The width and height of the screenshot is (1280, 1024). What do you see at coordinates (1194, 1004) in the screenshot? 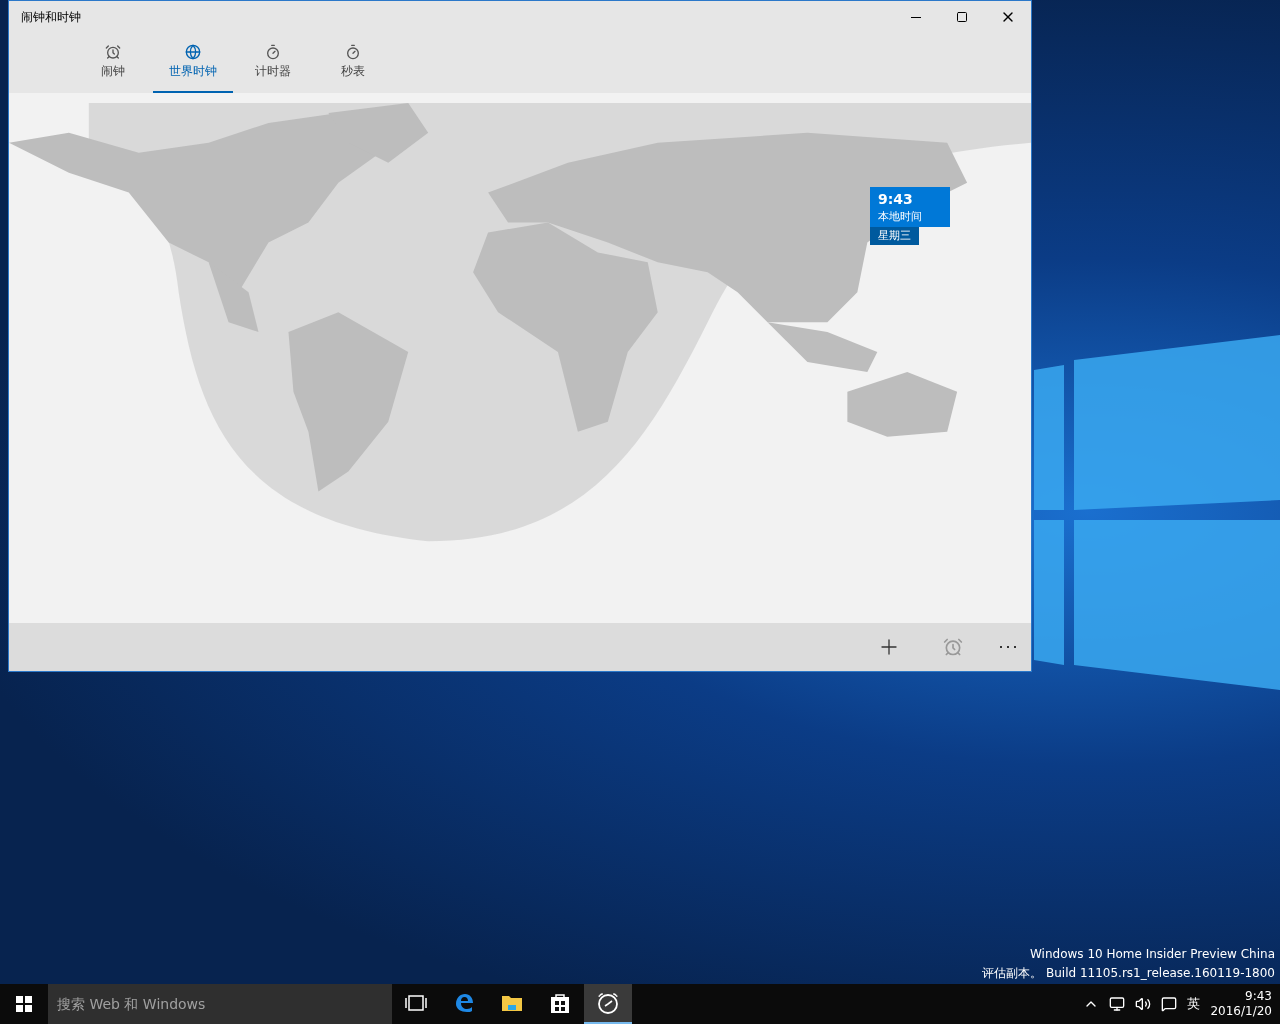
I see `input-method-button: 英` at bounding box center [1194, 1004].